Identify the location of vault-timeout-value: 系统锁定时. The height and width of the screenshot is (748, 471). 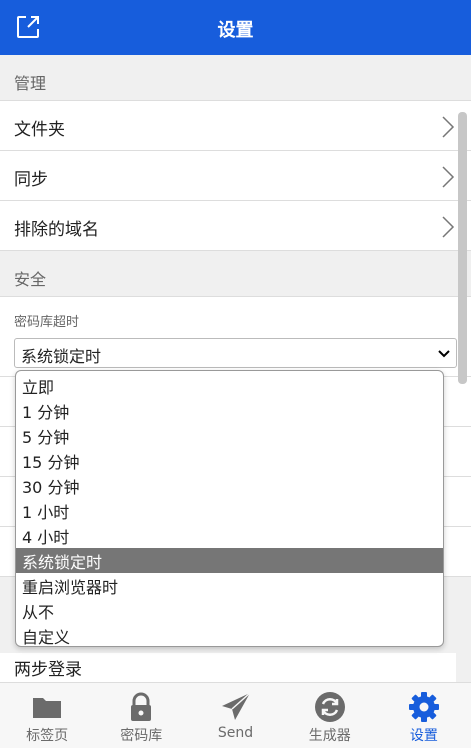
(61, 356).